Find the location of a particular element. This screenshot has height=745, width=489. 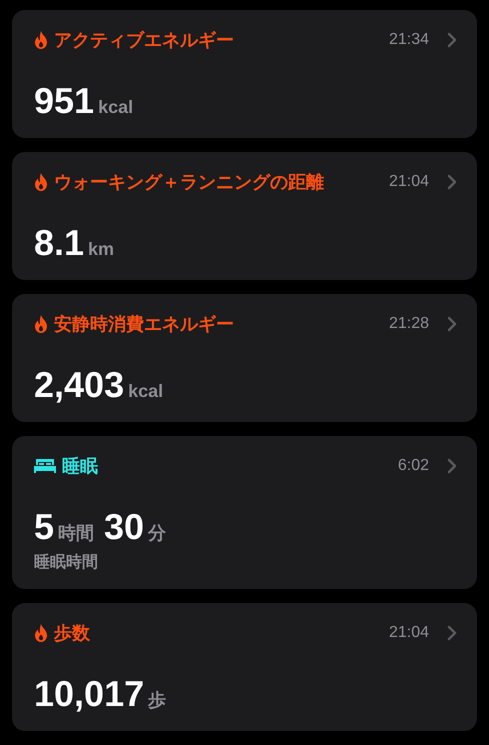

card-title: ウォーキング＋ランニングの距離 is located at coordinates (189, 182).